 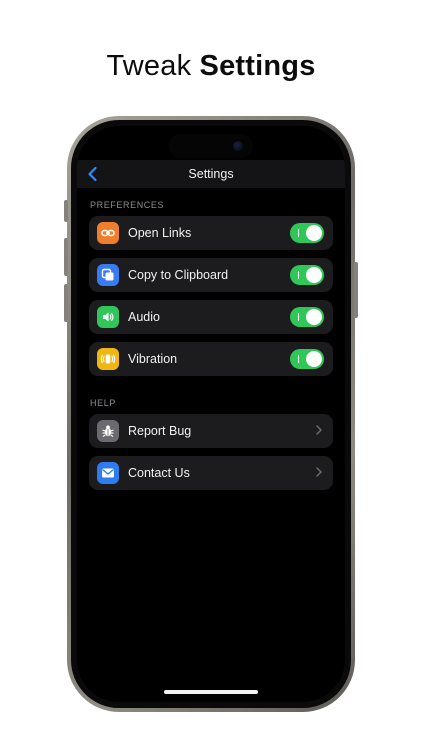 I want to click on volume-down-button, so click(x=66, y=303).